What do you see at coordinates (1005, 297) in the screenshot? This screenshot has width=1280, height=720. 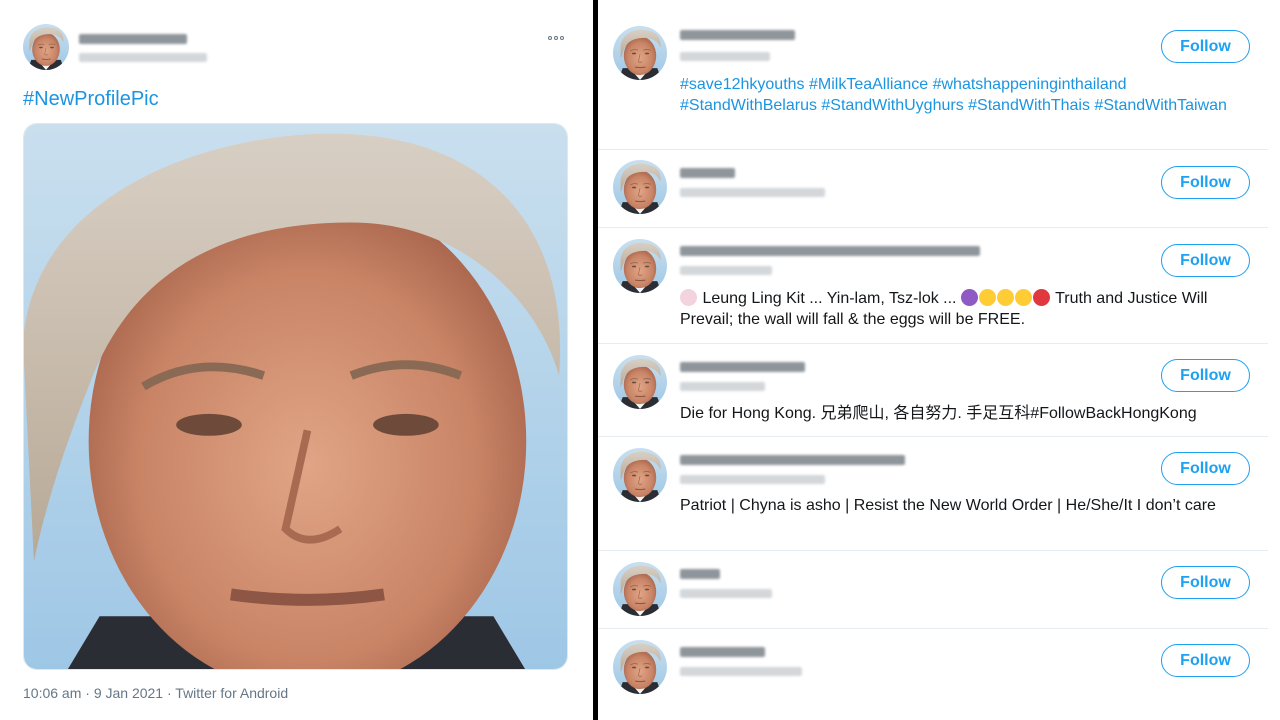 I see `handshake-emoji-icon` at bounding box center [1005, 297].